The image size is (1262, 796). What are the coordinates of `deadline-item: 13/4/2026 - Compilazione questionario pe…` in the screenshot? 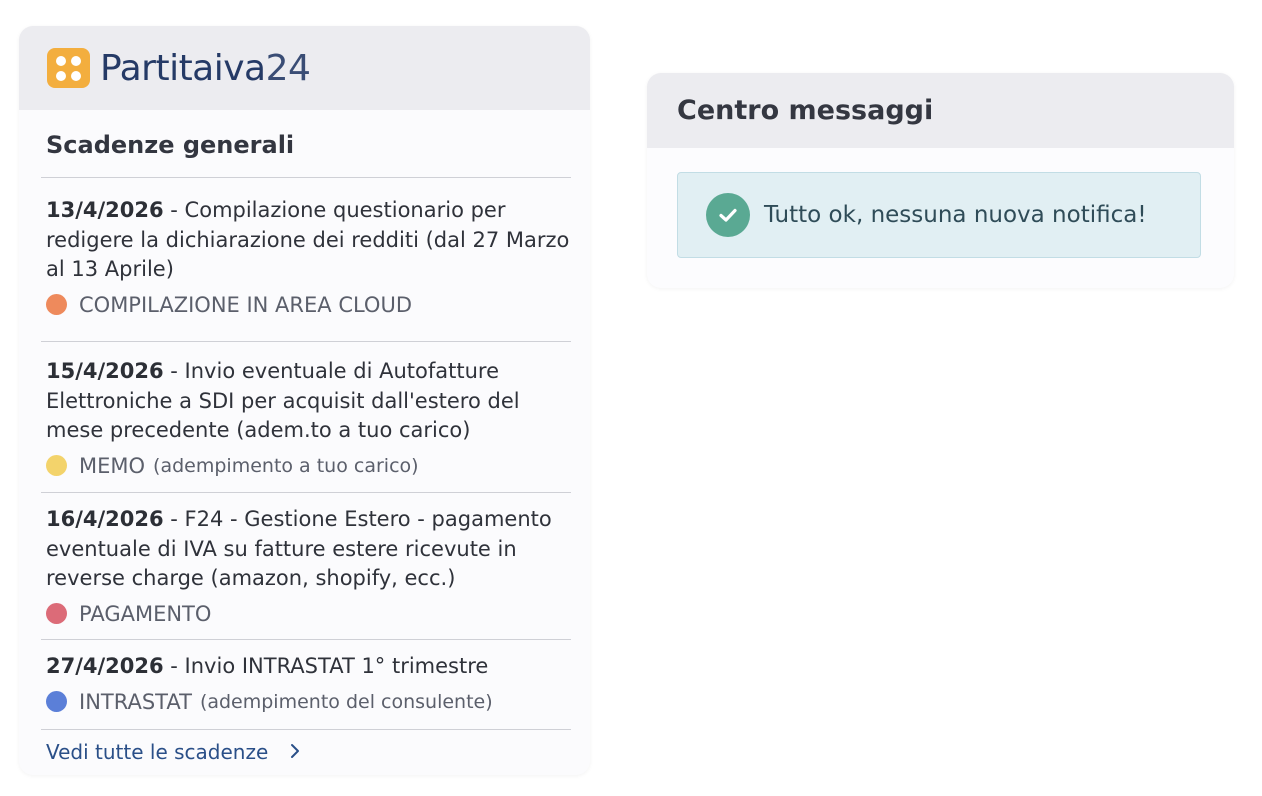 It's located at (313, 256).